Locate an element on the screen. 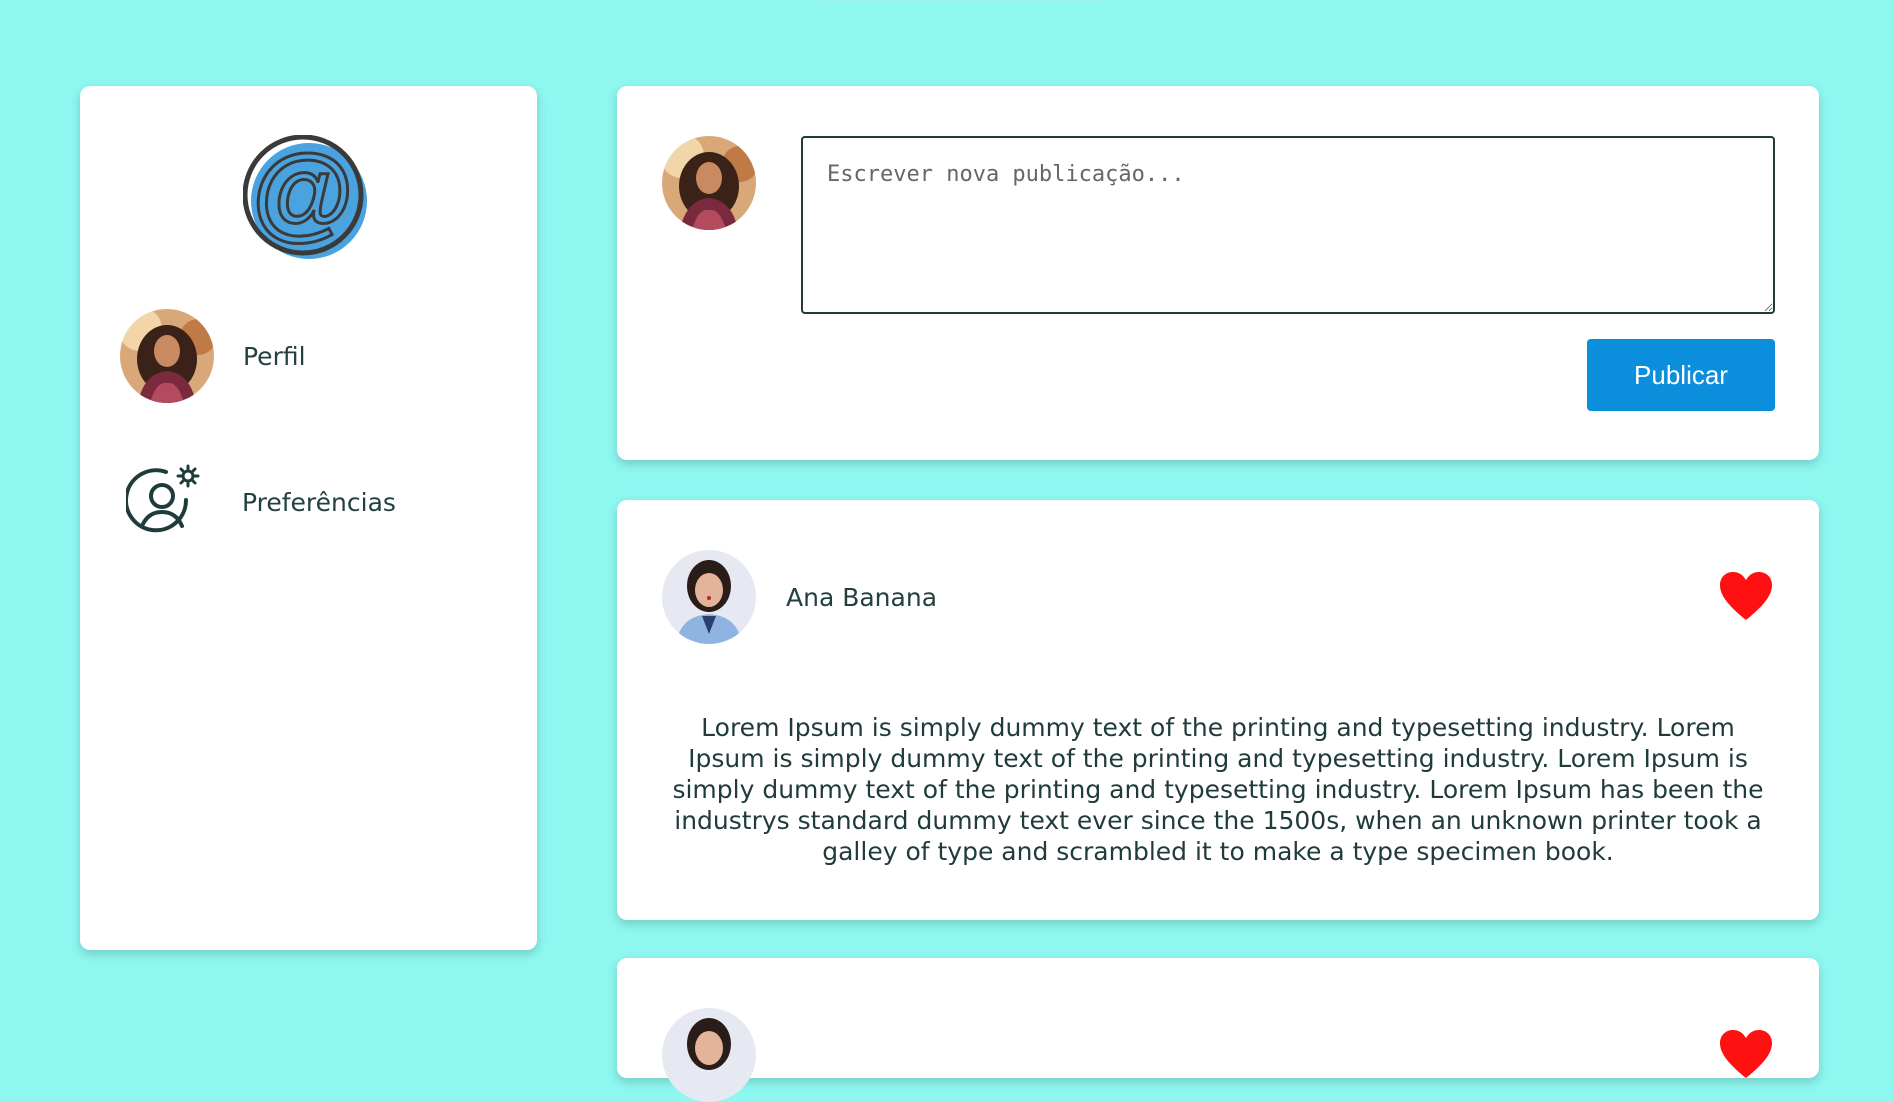  post-card is located at coordinates (1218, 1030).